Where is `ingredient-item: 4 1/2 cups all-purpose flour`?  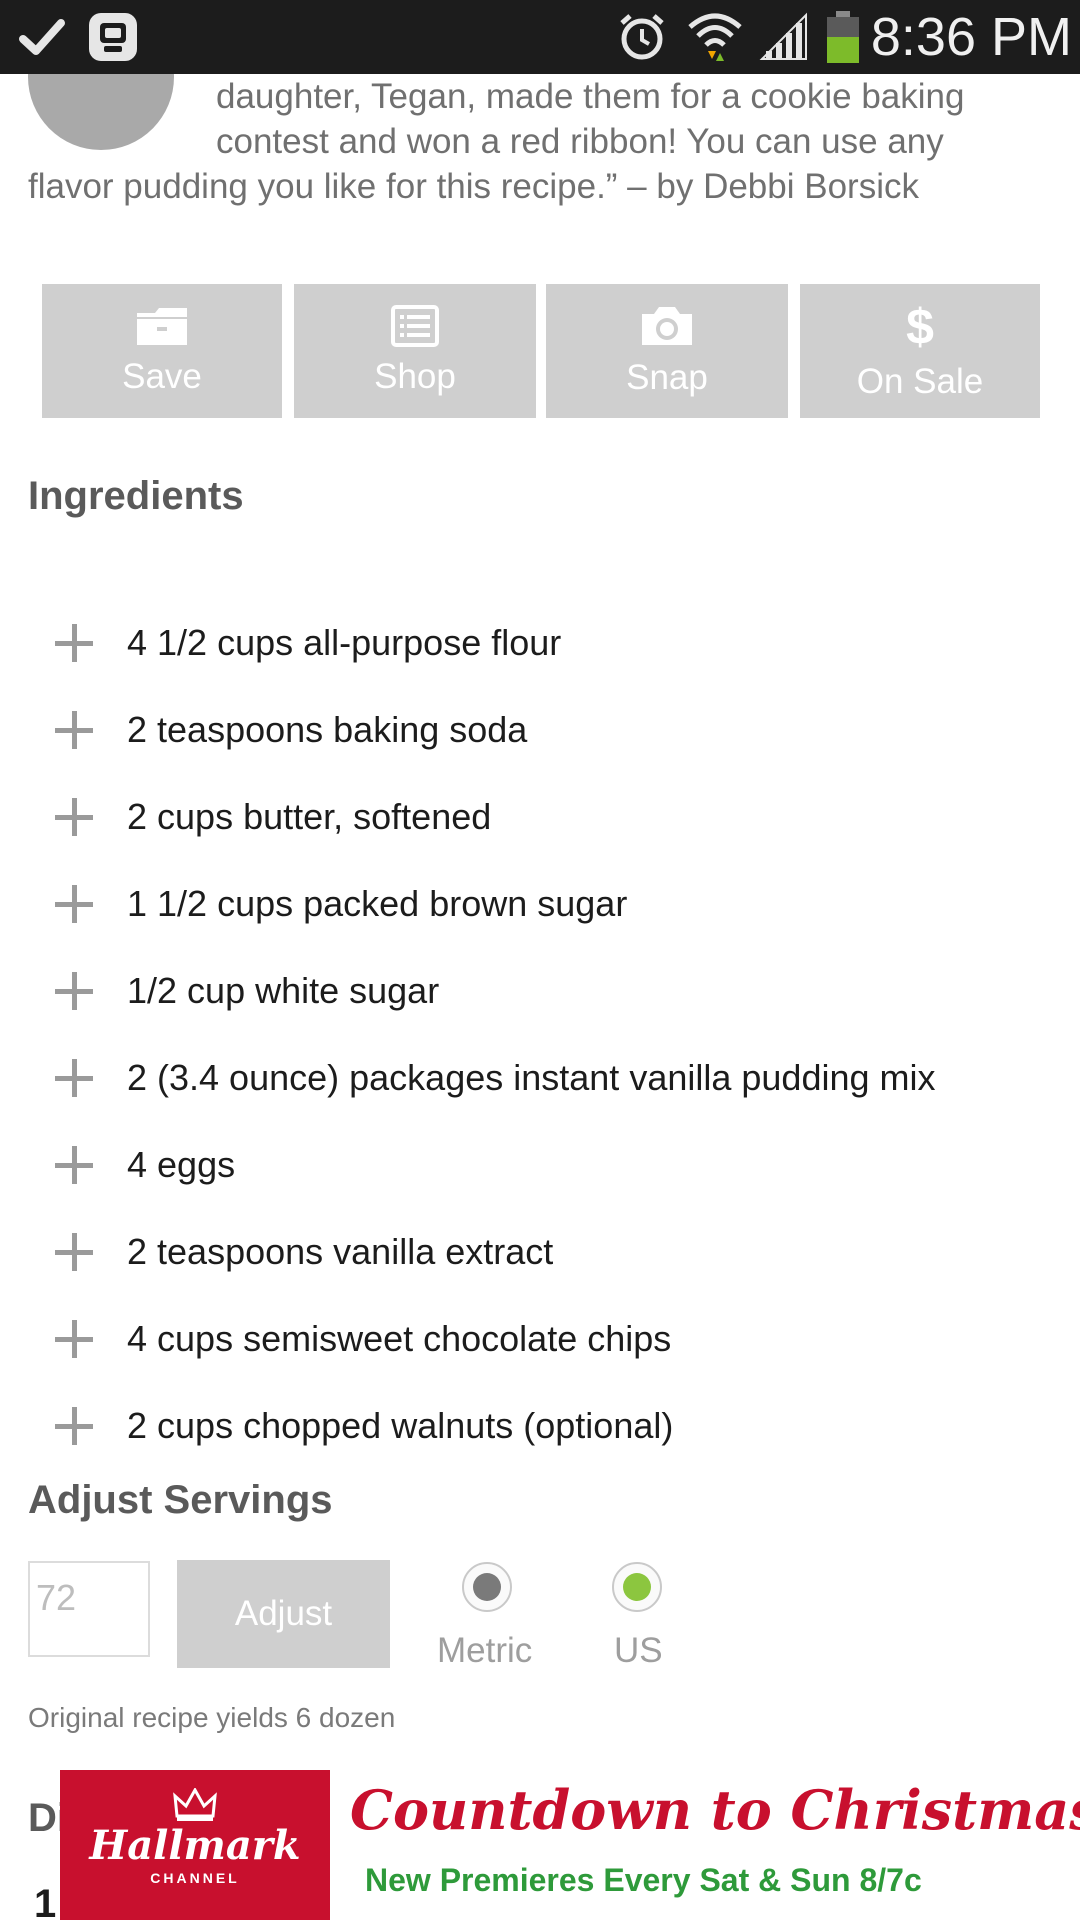
ingredient-item: 4 1/2 cups all-purpose flour is located at coordinates (540, 642).